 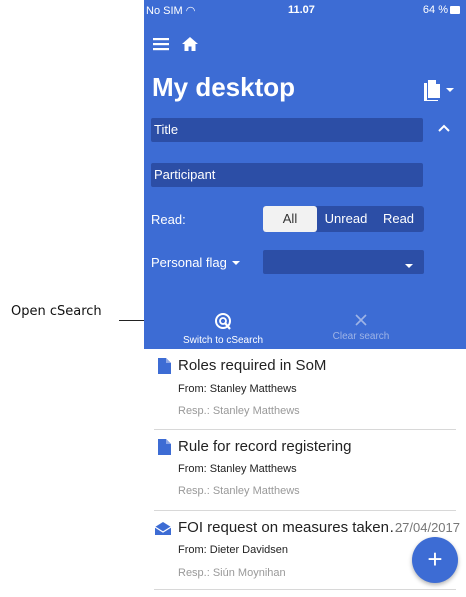 I want to click on battery-indicator: 64 %, so click(x=441, y=10).